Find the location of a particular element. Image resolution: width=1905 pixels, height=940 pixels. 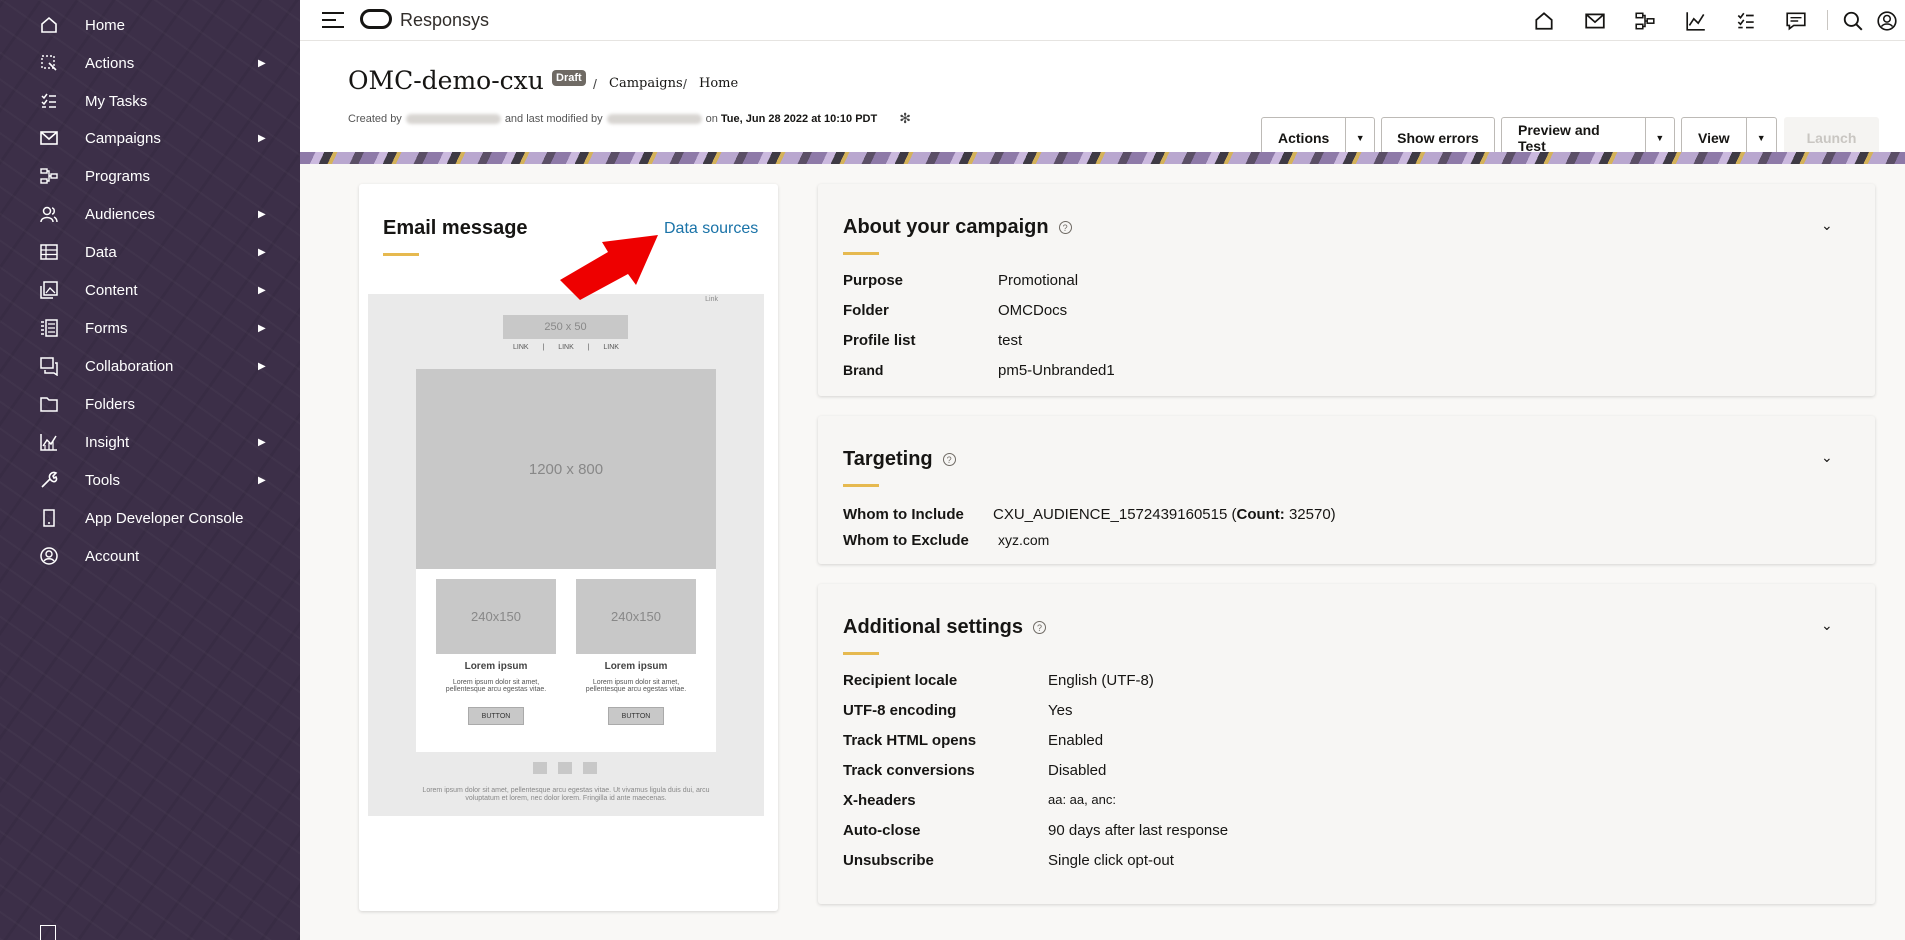

oracle-logo is located at coordinates (376, 19).